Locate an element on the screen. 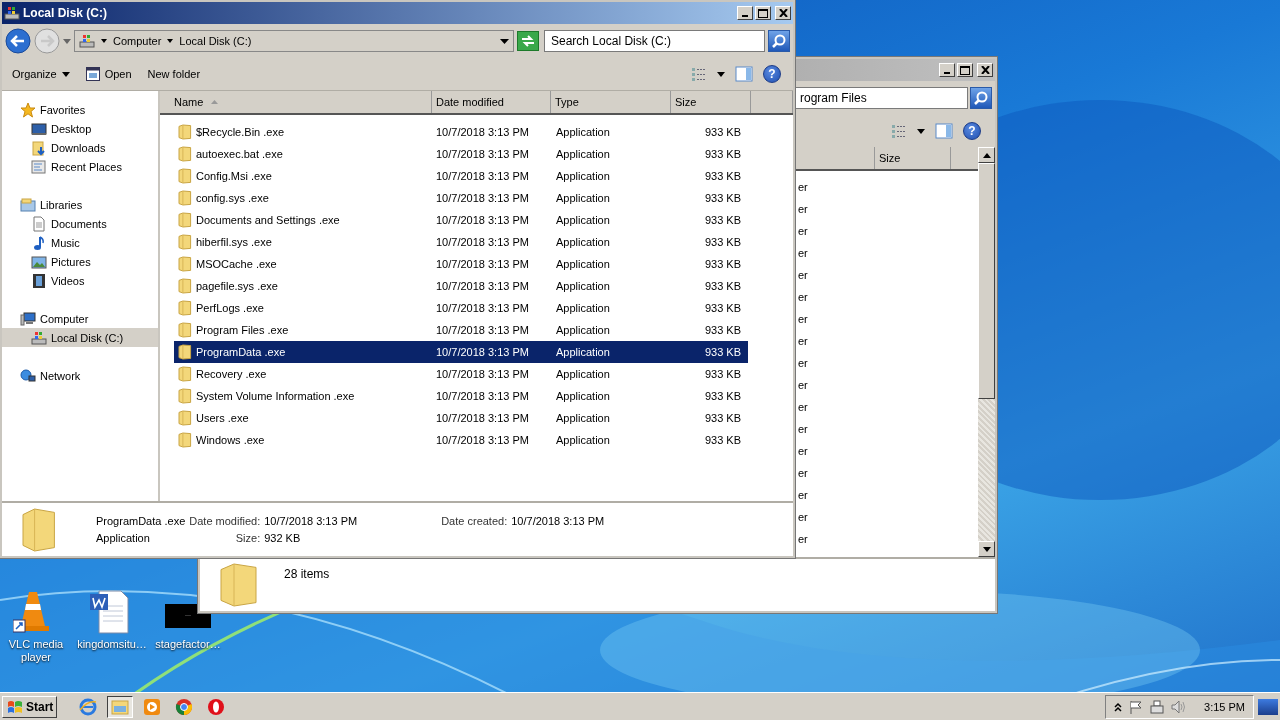 This screenshot has width=1280, height=720. navigation-item: Documents is located at coordinates (80, 223).